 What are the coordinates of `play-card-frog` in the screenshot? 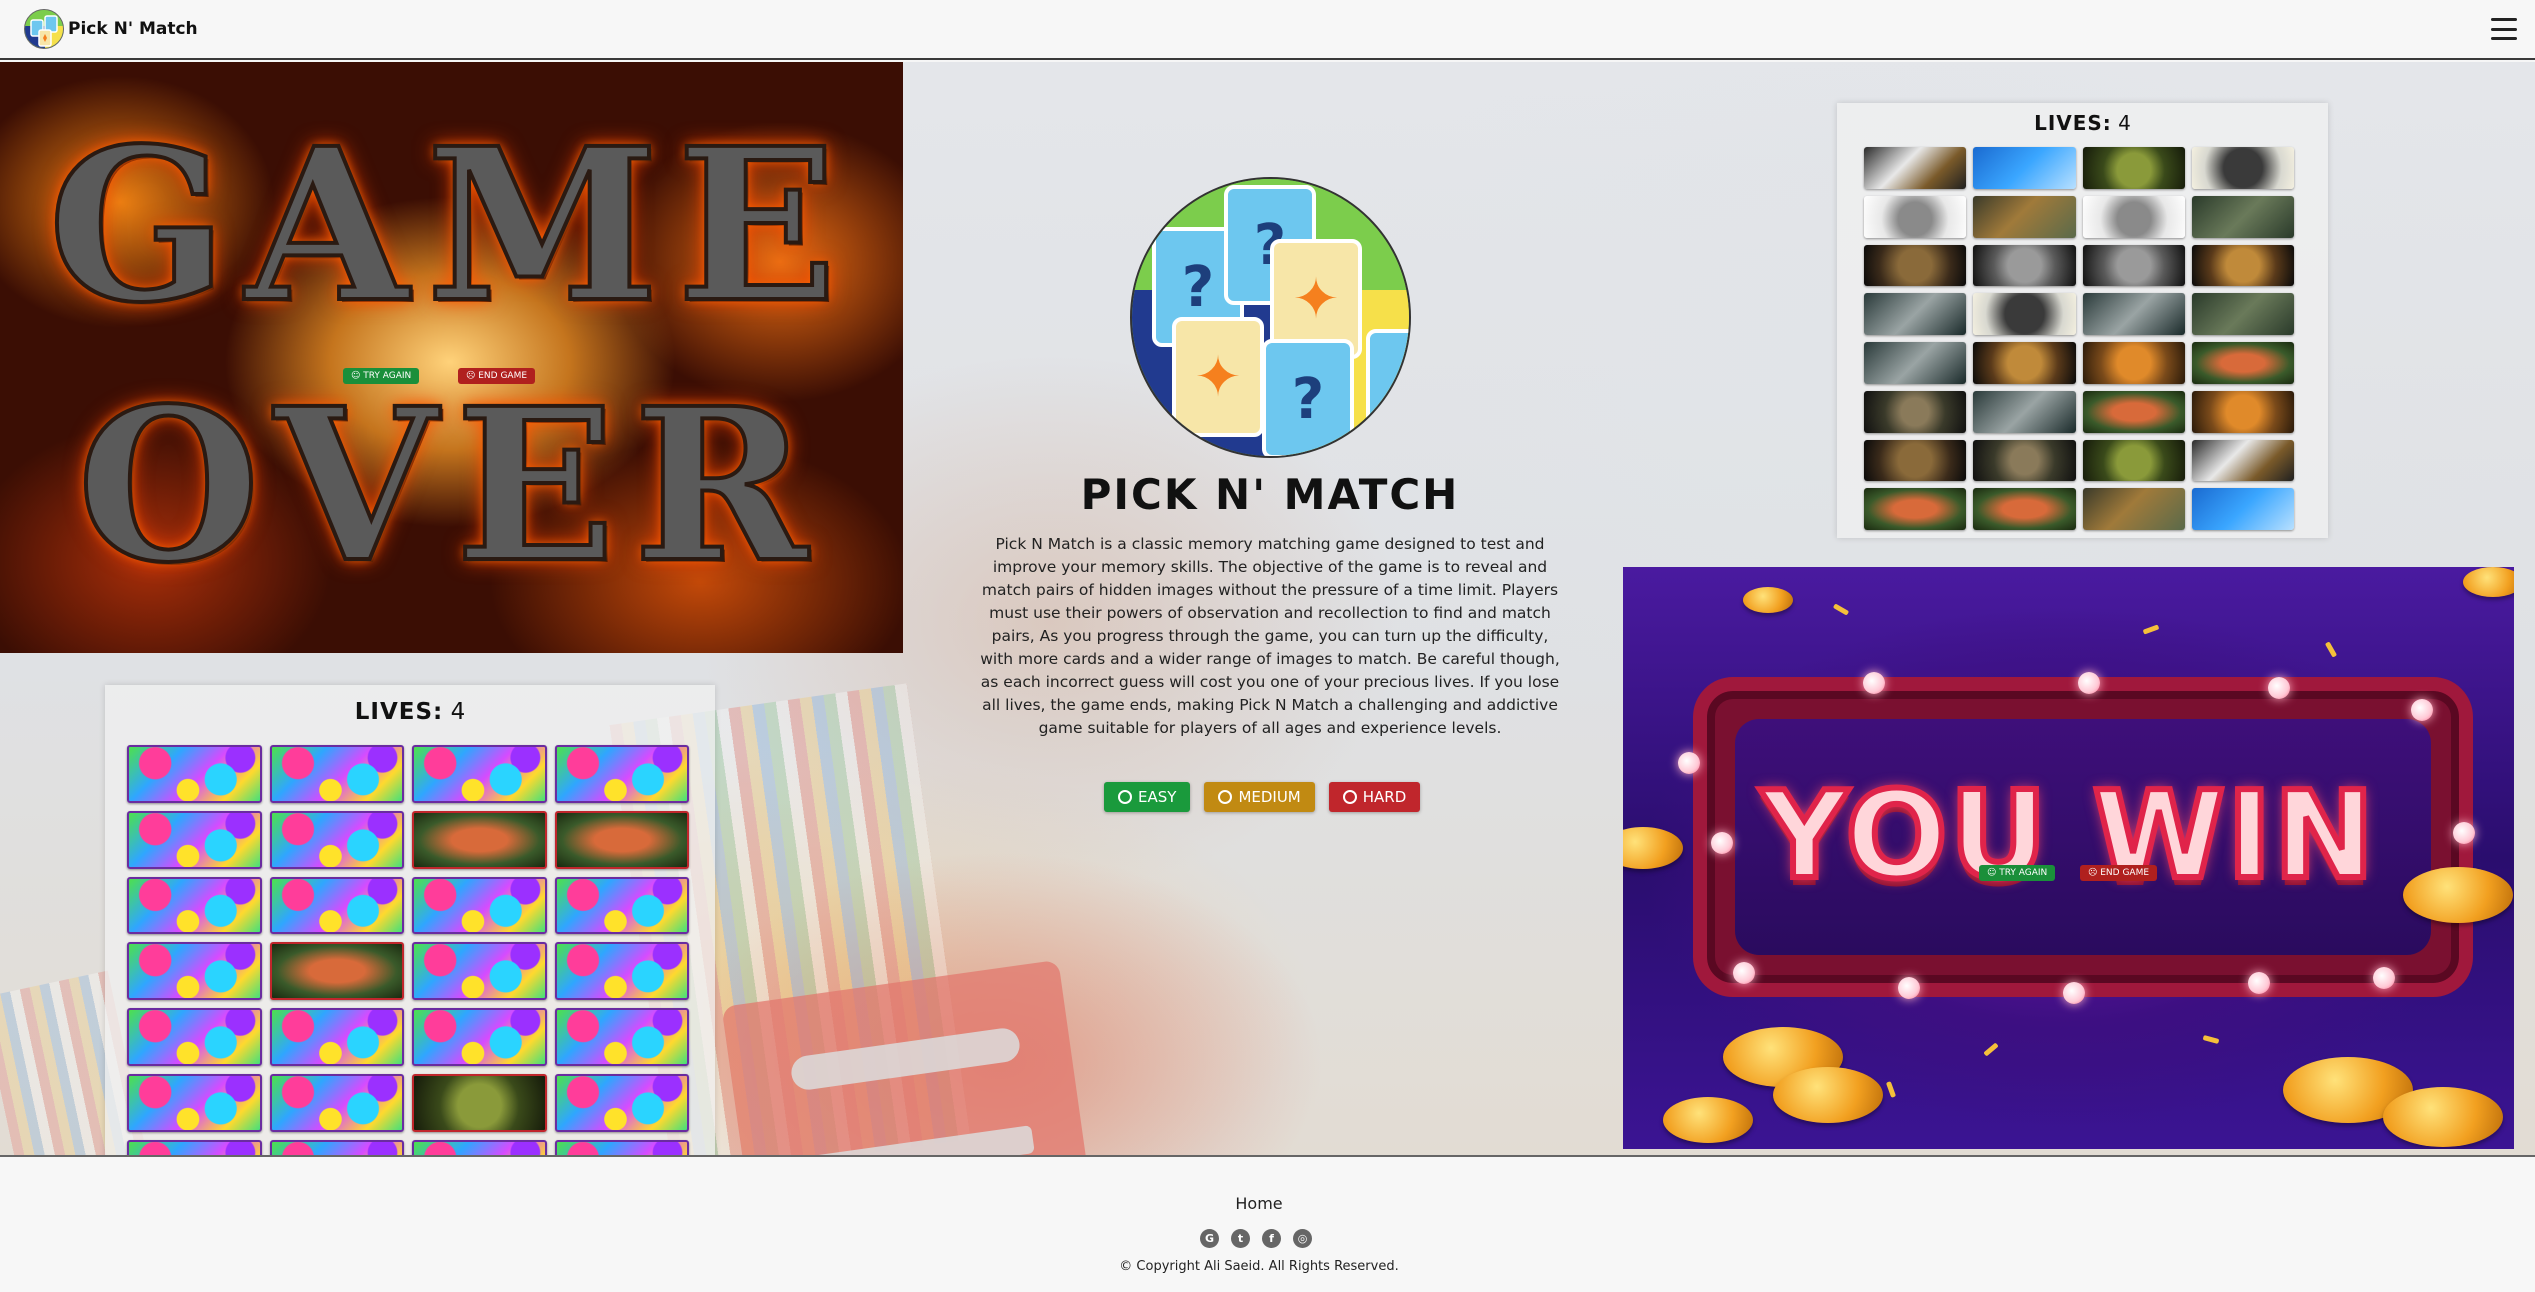 It's located at (479, 1102).